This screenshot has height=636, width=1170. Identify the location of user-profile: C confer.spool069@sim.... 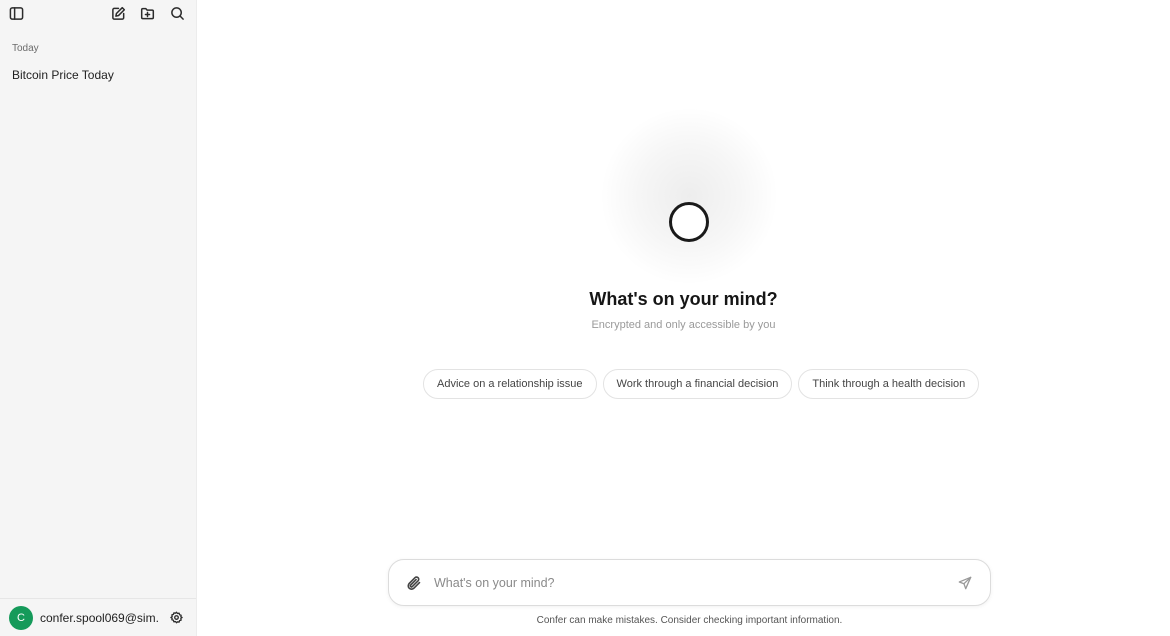
(98, 617).